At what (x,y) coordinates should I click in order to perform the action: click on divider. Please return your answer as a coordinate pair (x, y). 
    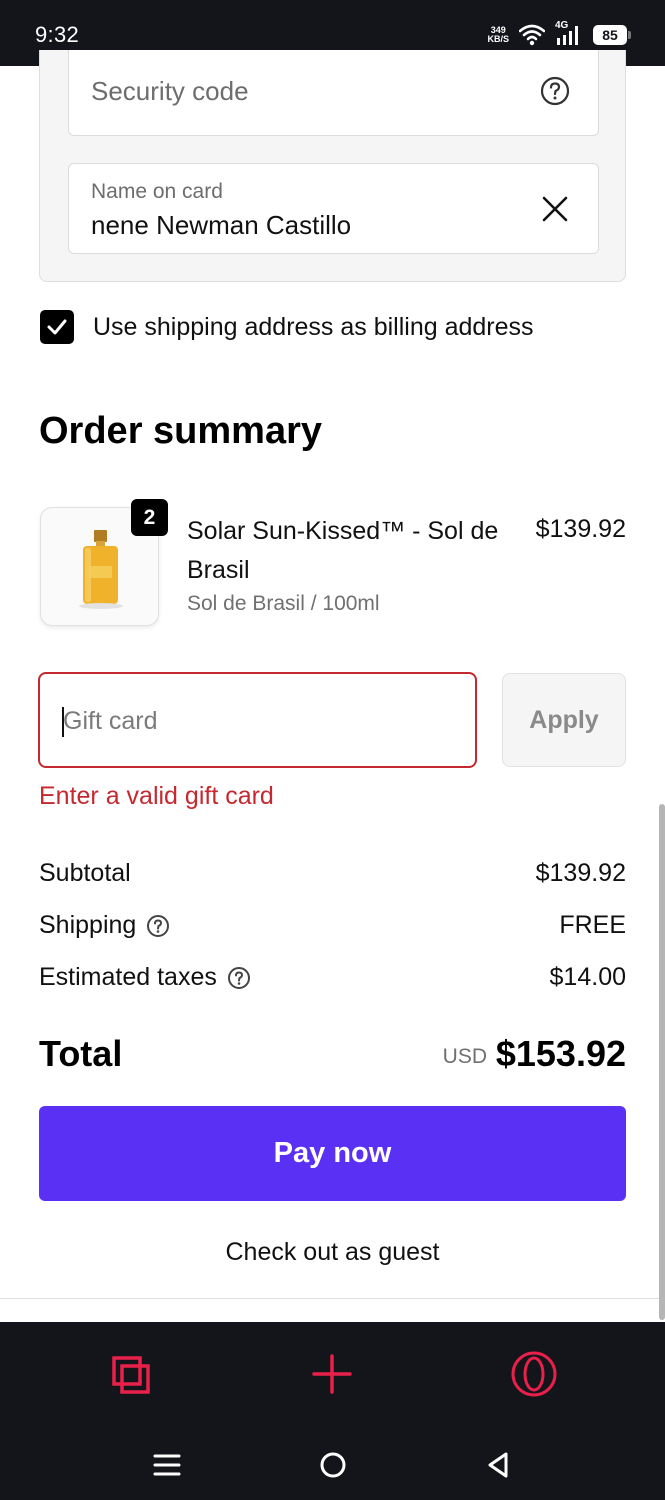
    Looking at the image, I should click on (332, 1298).